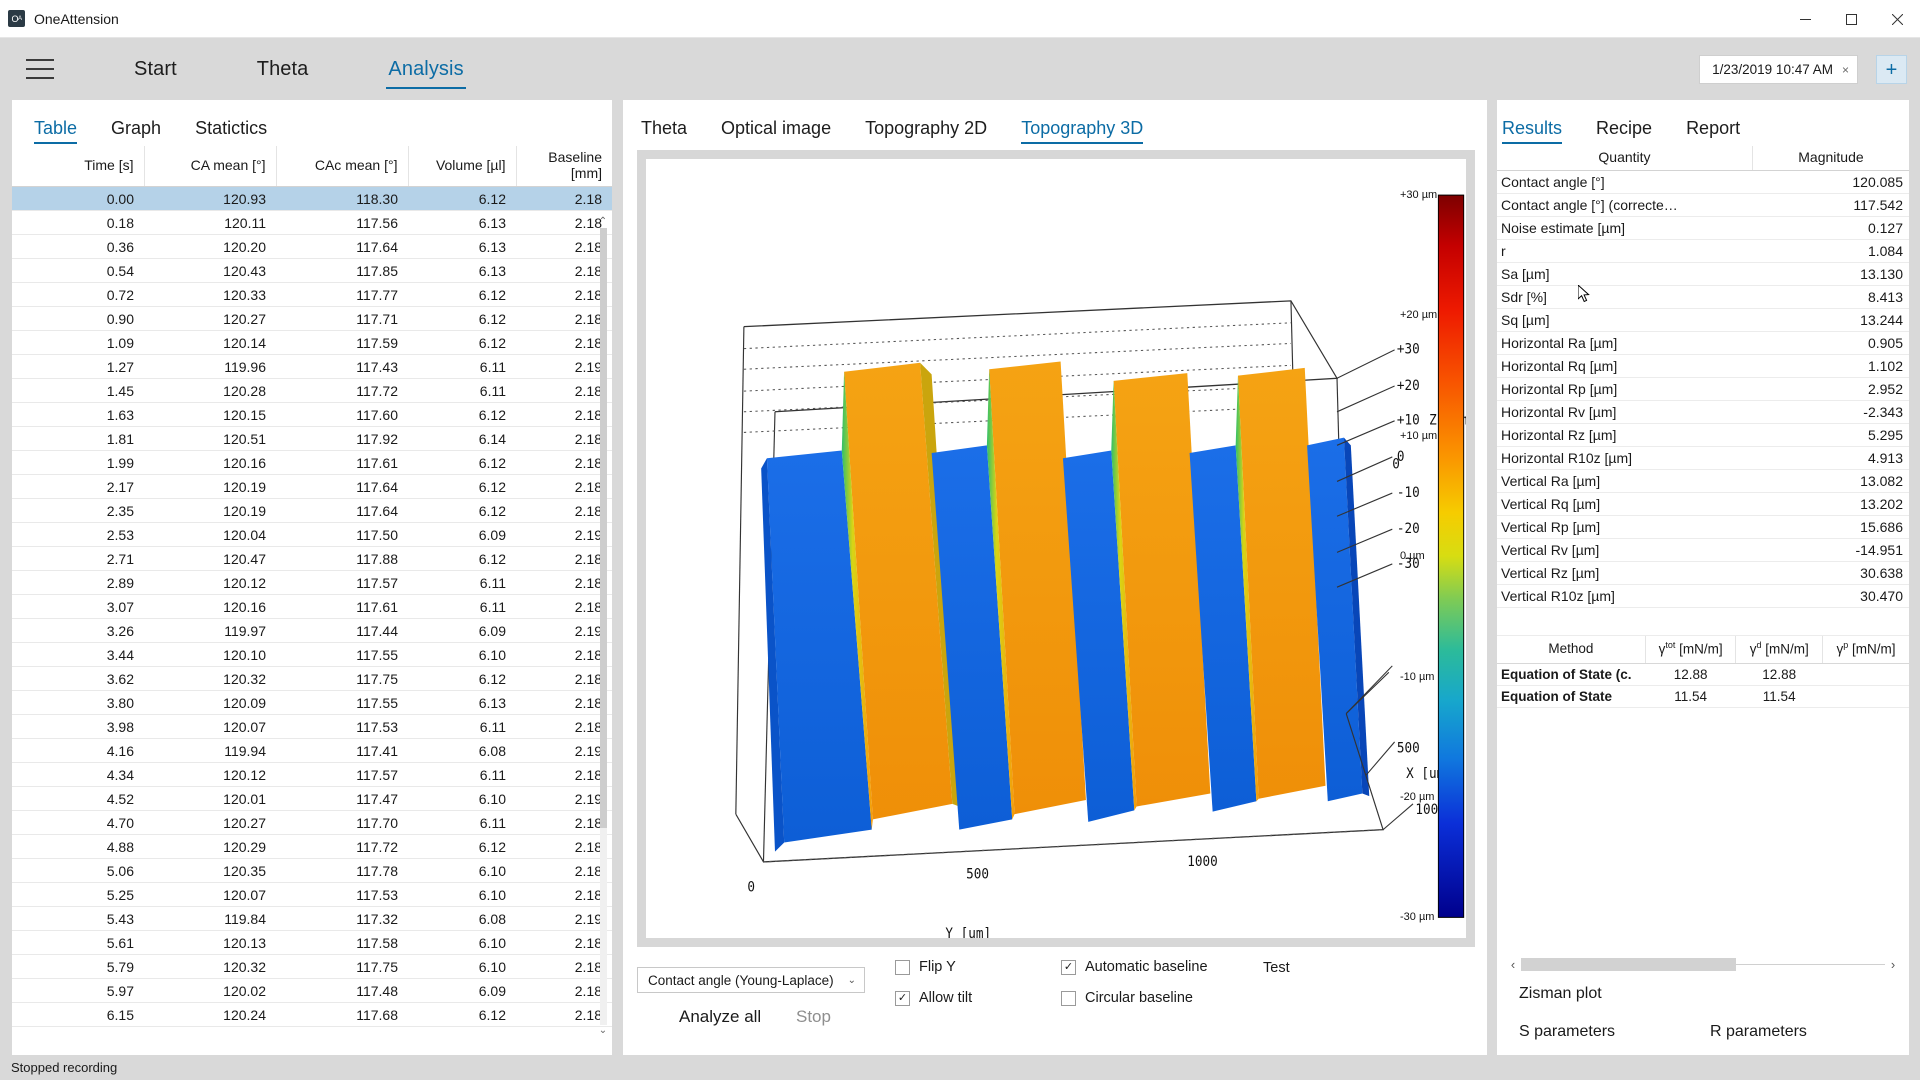 Image resolution: width=1920 pixels, height=1080 pixels. What do you see at coordinates (155, 69) in the screenshot?
I see `nav-item-start: Start` at bounding box center [155, 69].